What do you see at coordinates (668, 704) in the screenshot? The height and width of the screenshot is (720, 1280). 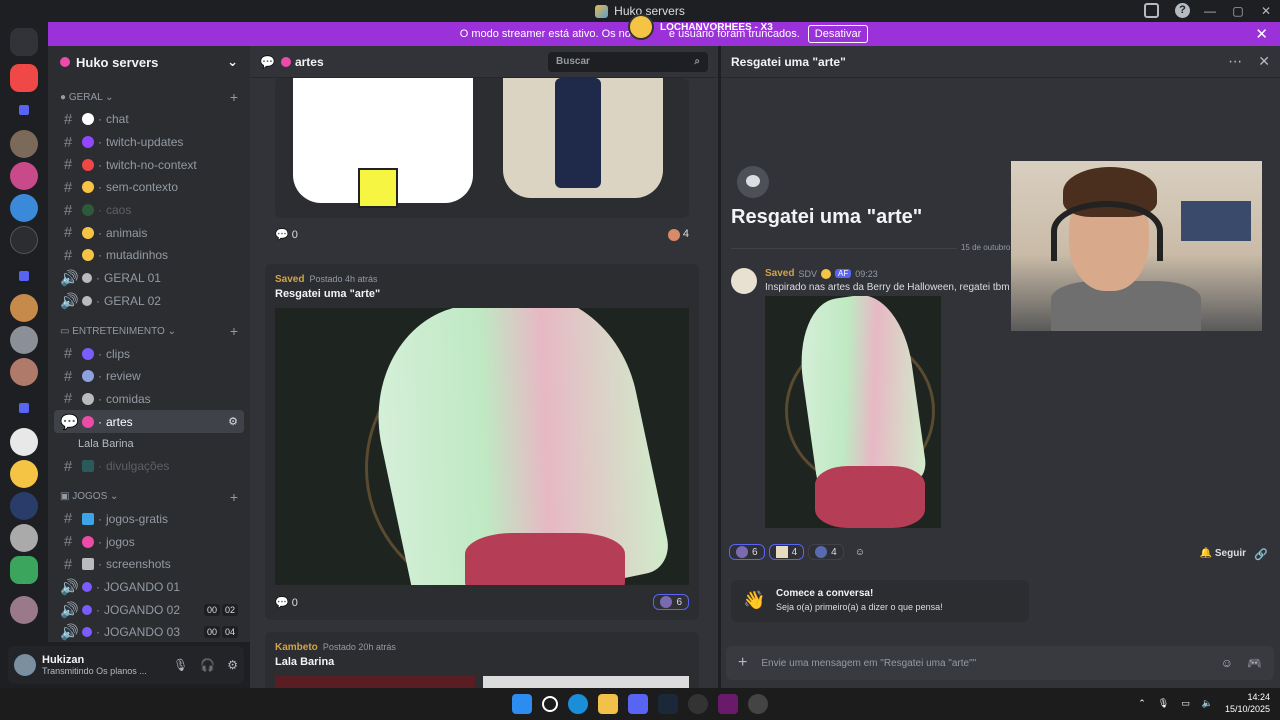 I see `steam-icon` at bounding box center [668, 704].